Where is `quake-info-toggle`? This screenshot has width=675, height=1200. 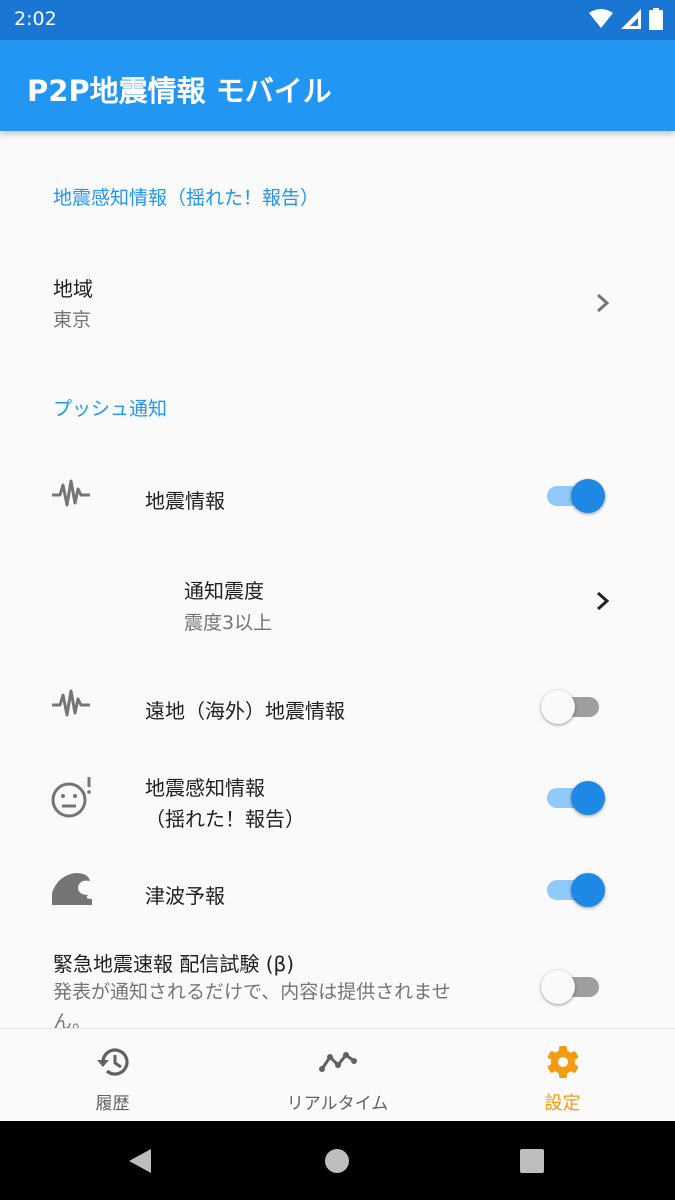
quake-info-toggle is located at coordinates (573, 496).